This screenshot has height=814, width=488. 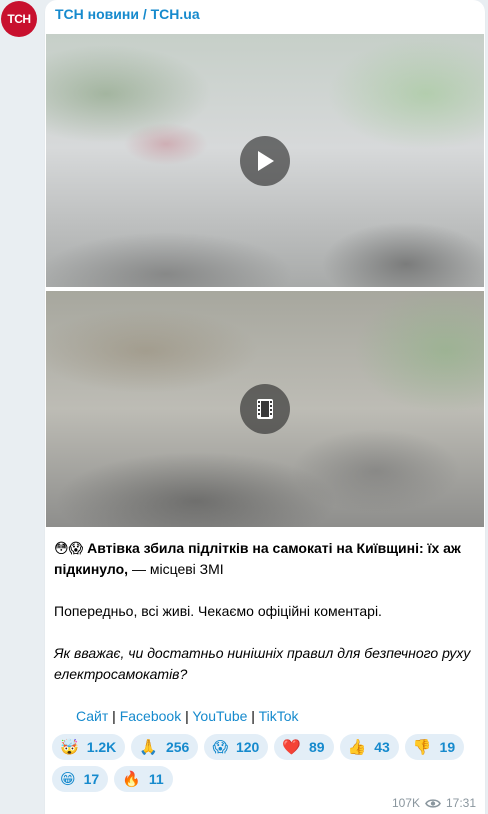 What do you see at coordinates (219, 716) in the screenshot?
I see `youtube-link: YouTube` at bounding box center [219, 716].